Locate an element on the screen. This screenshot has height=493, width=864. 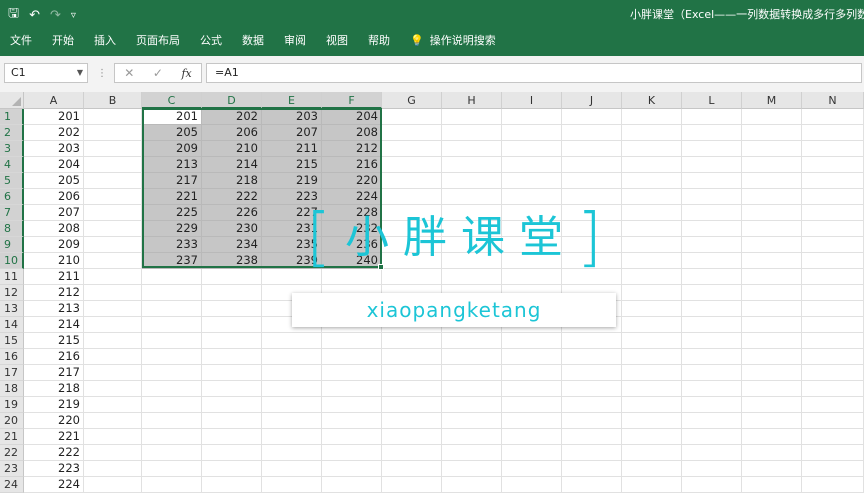
cell-L14 is located at coordinates (712, 325).